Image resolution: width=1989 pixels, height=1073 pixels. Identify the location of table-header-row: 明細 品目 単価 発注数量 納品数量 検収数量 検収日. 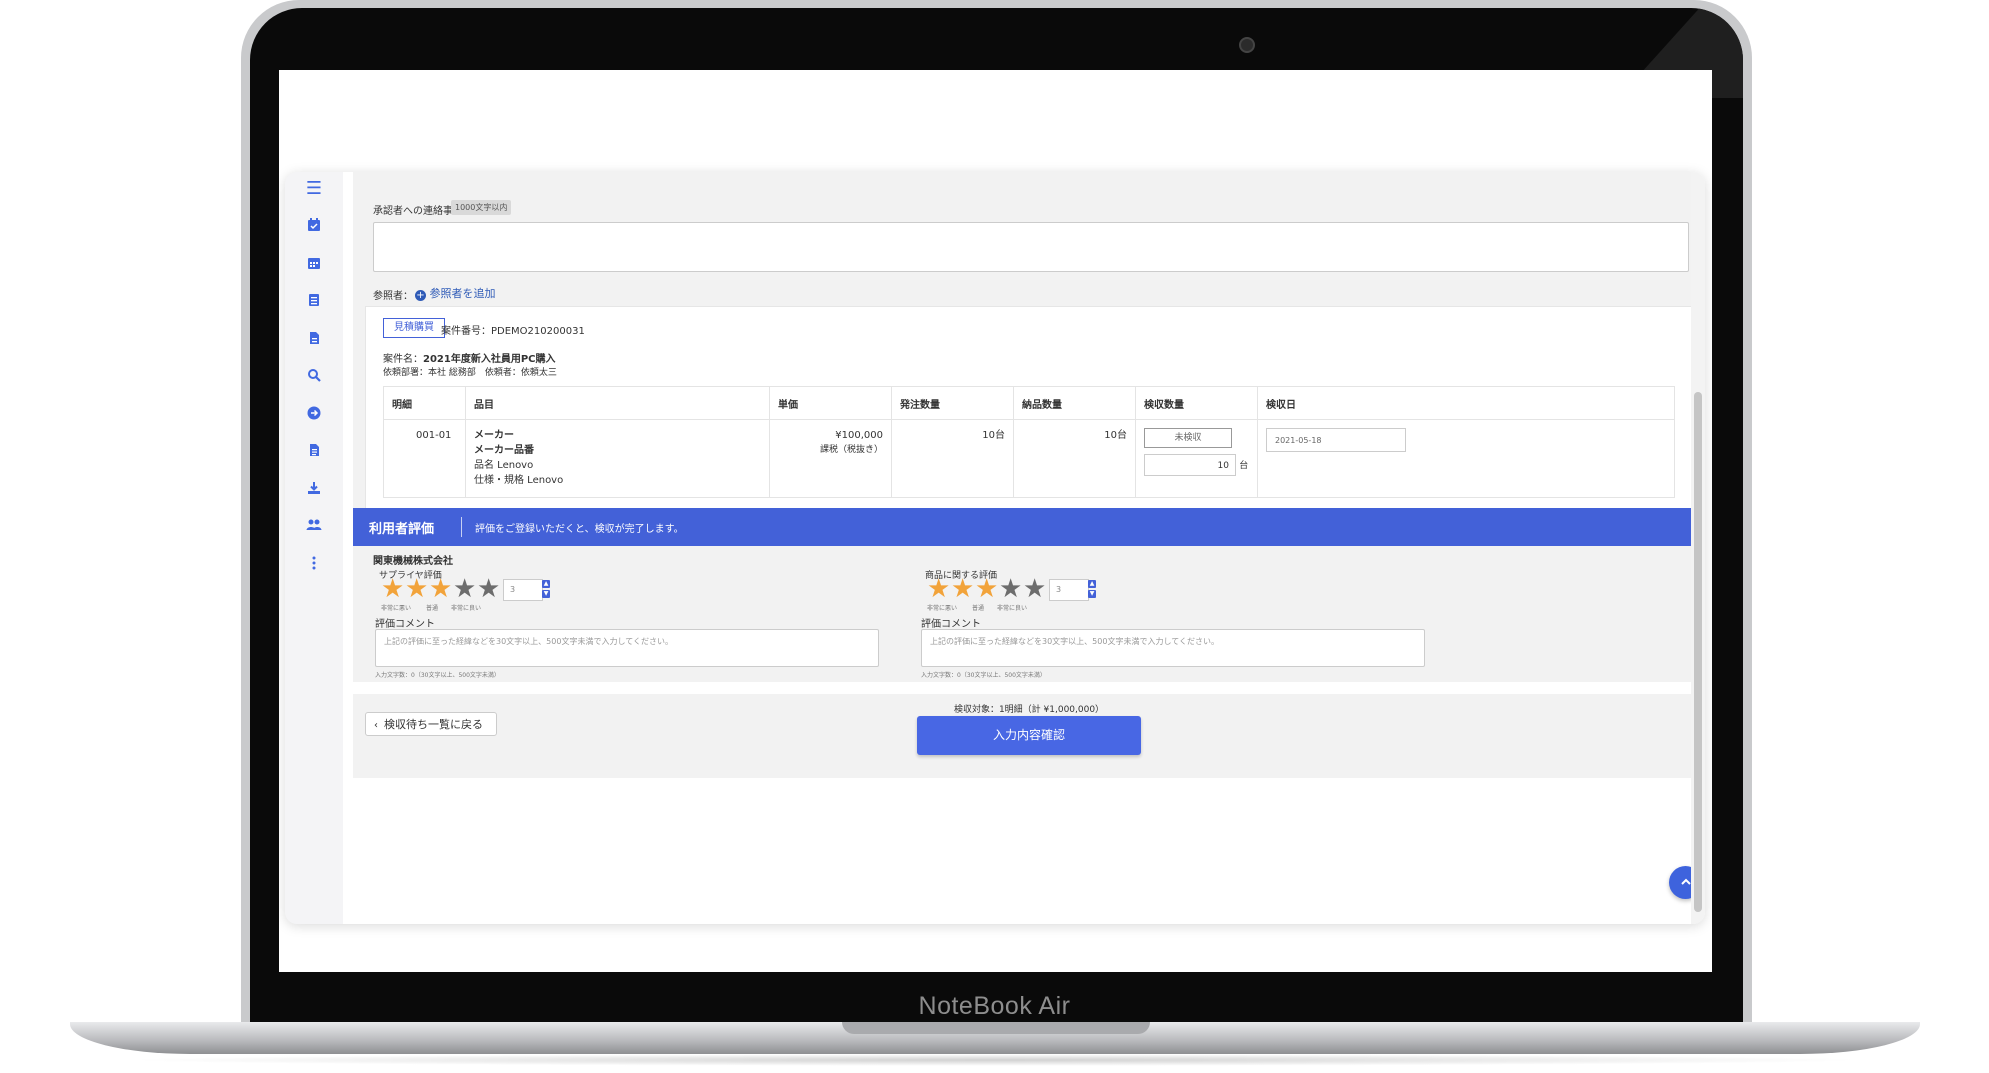
(1029, 403).